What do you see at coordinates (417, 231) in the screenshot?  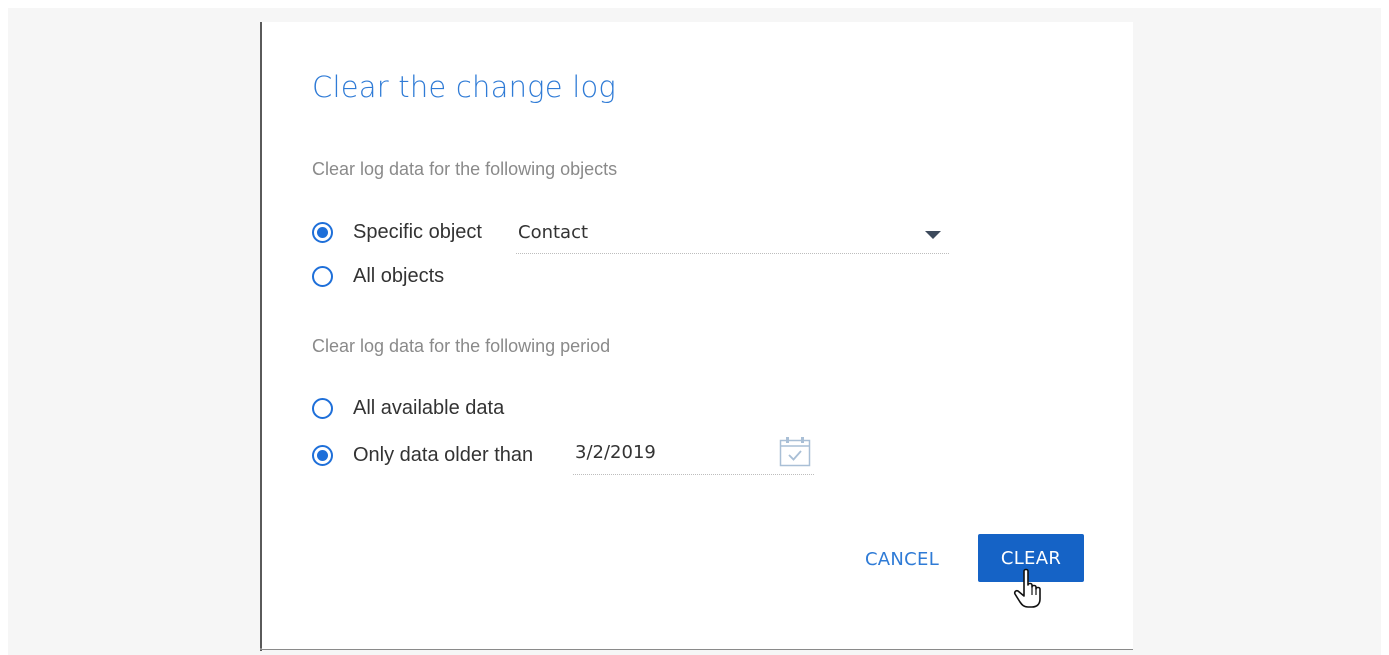 I see `radio-label-specific-object: Specific object` at bounding box center [417, 231].